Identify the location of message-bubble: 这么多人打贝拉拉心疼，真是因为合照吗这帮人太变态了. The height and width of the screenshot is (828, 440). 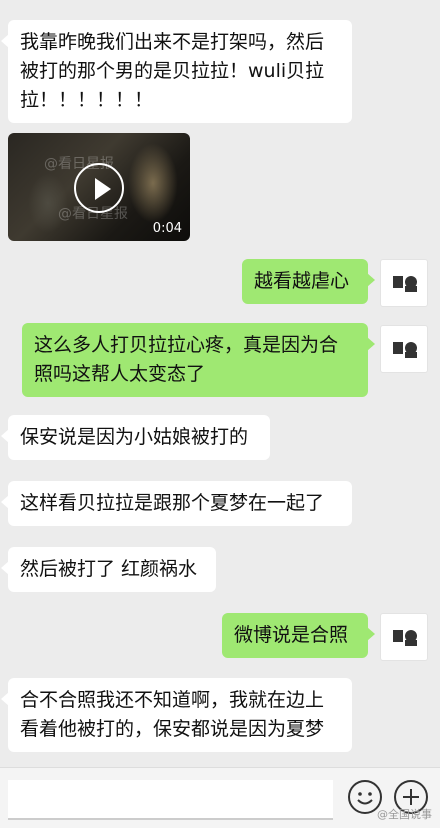
(198, 360).